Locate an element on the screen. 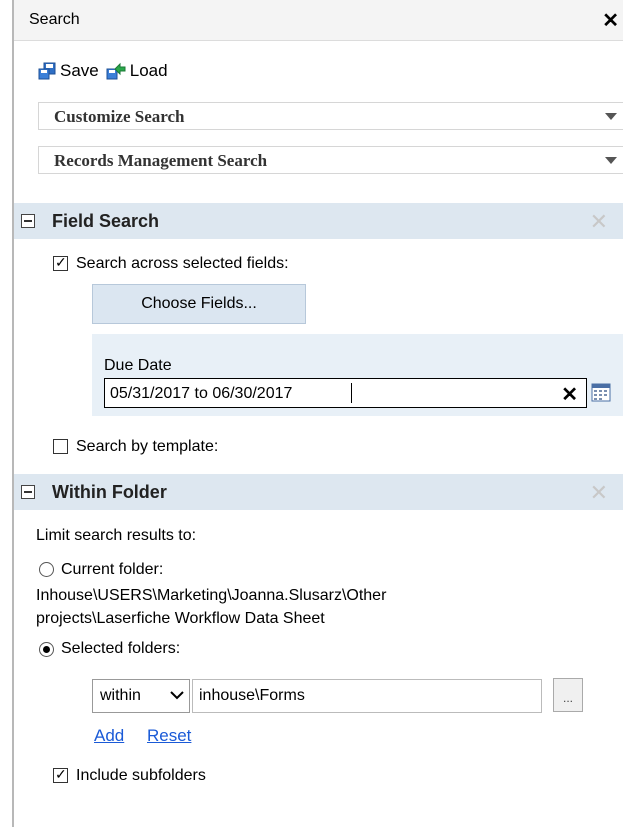  radio-selected-dot is located at coordinates (46, 649).